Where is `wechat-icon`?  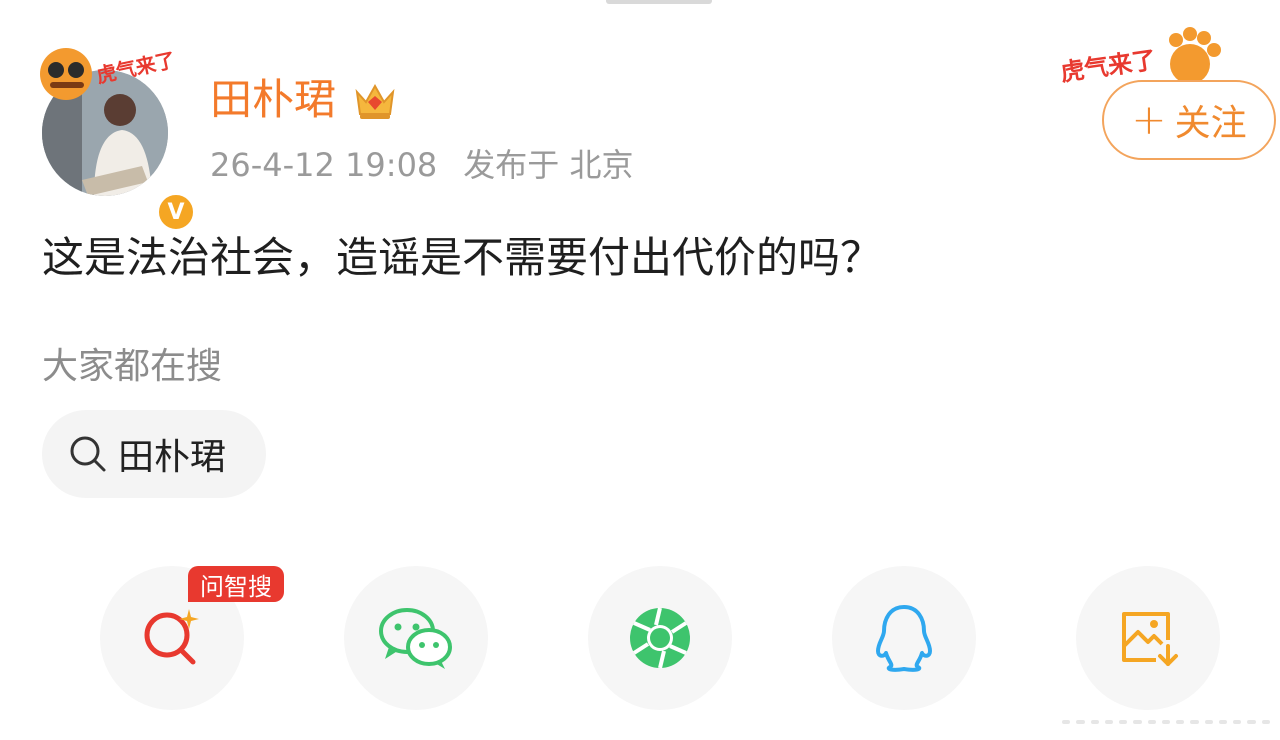
wechat-icon is located at coordinates (415, 638).